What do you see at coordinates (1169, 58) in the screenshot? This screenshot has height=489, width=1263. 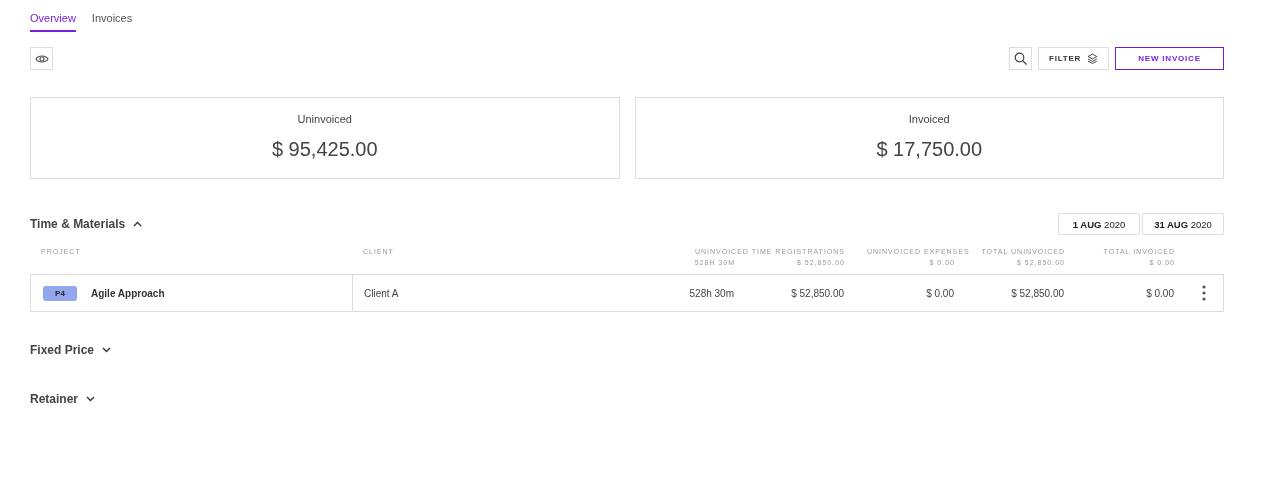 I see `new-invoice-button: NEW INVOICE` at bounding box center [1169, 58].